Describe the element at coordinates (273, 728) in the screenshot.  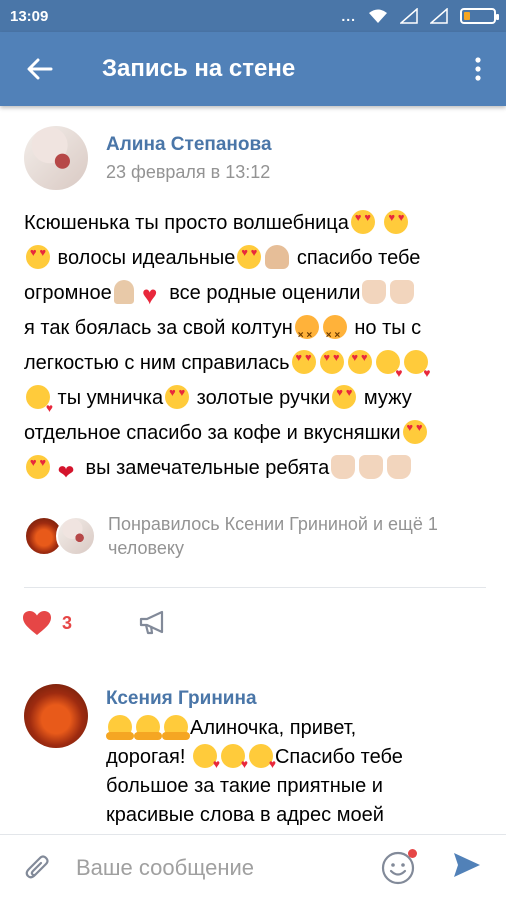
I see `text-segment: Алиночка, привет,` at that location.